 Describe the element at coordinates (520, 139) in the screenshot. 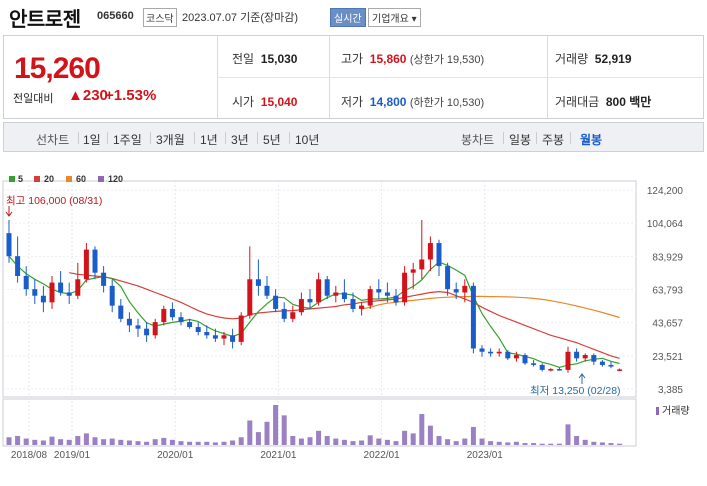

I see `tab-daily: 일봉` at that location.